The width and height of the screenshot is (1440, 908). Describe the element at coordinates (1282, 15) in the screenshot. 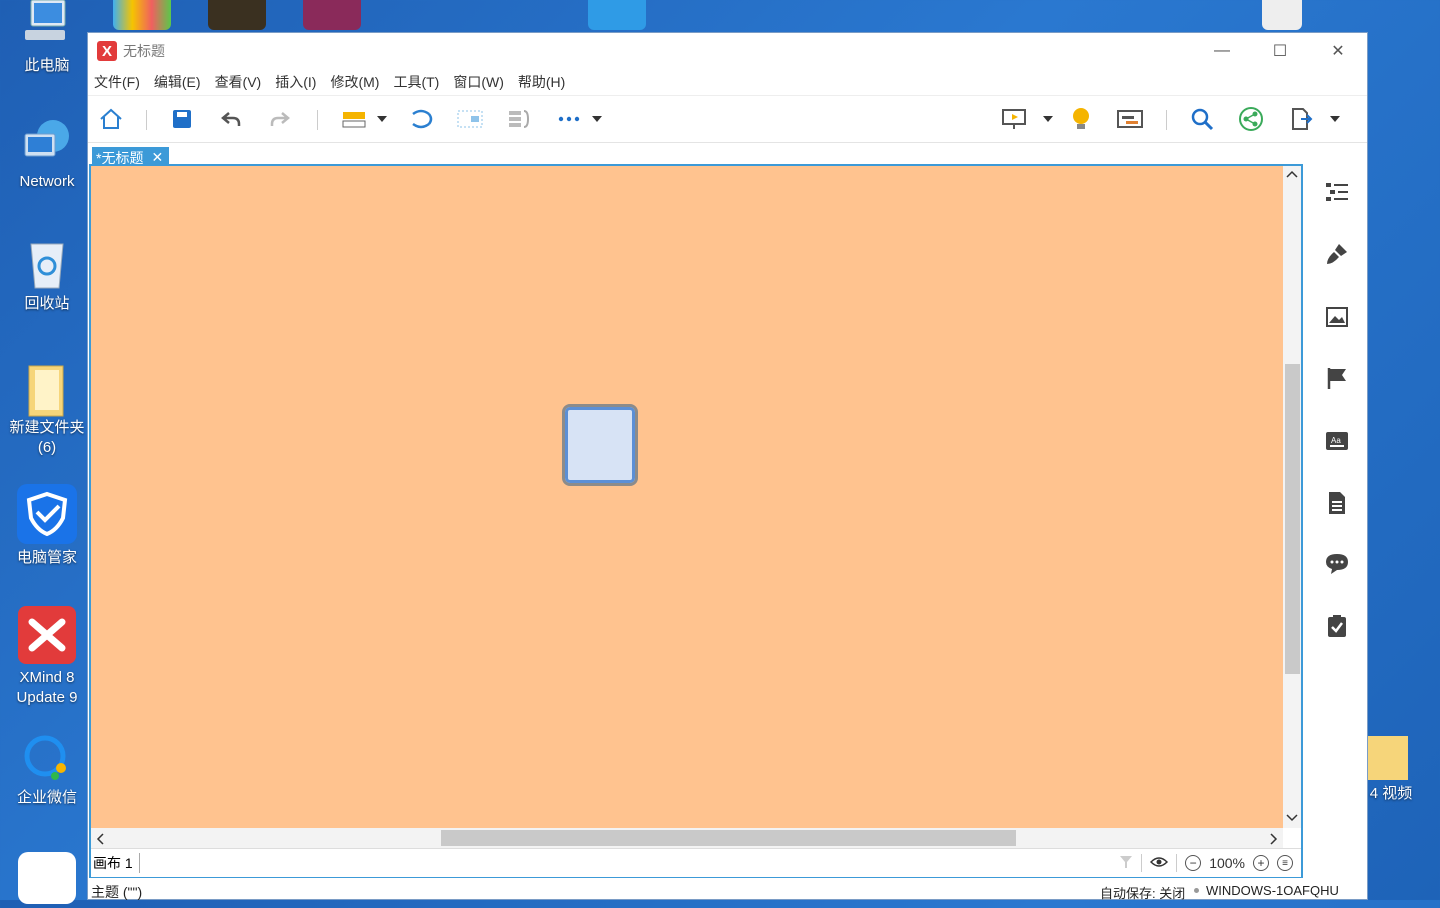

I see `top-file-icon` at that location.